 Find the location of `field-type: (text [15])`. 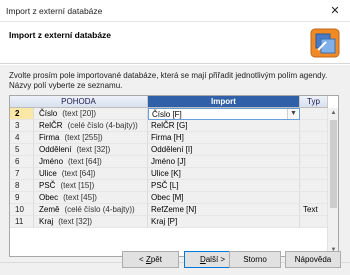

field-type: (text [15]) is located at coordinates (77, 185).